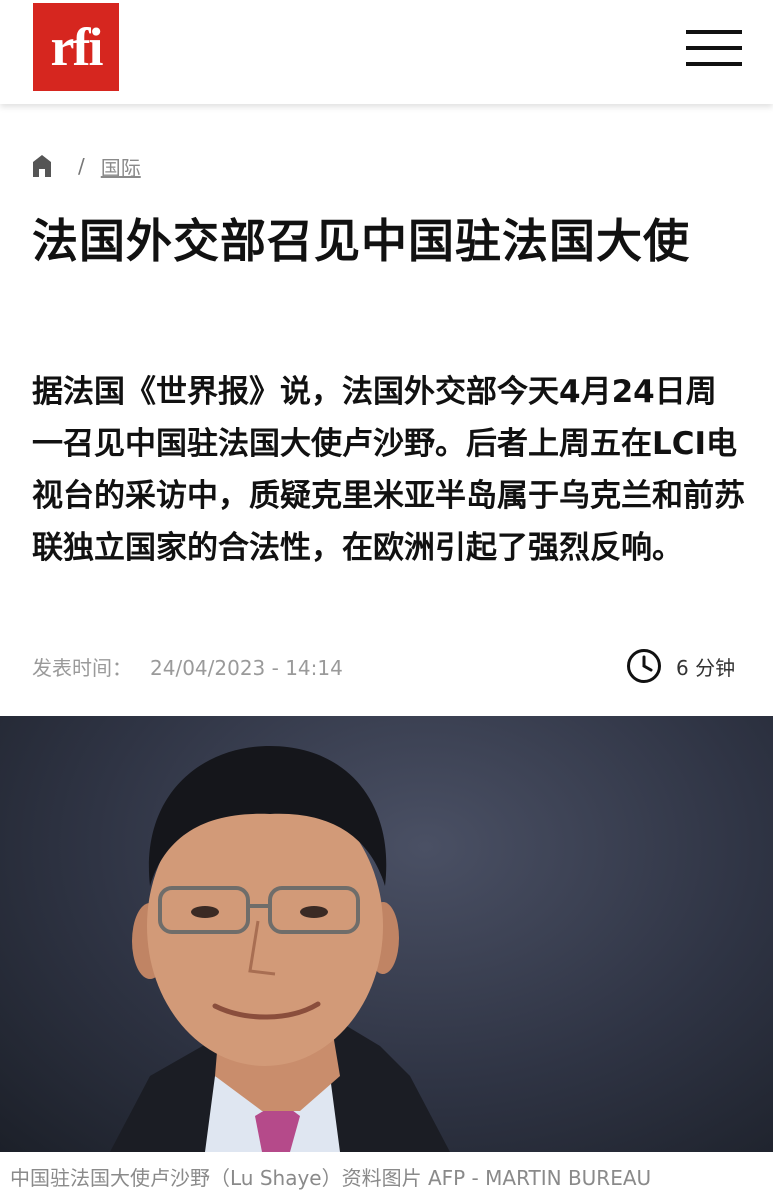 The height and width of the screenshot is (1200, 773). Describe the element at coordinates (82, 668) in the screenshot. I see `published-label: 发表时间：` at that location.